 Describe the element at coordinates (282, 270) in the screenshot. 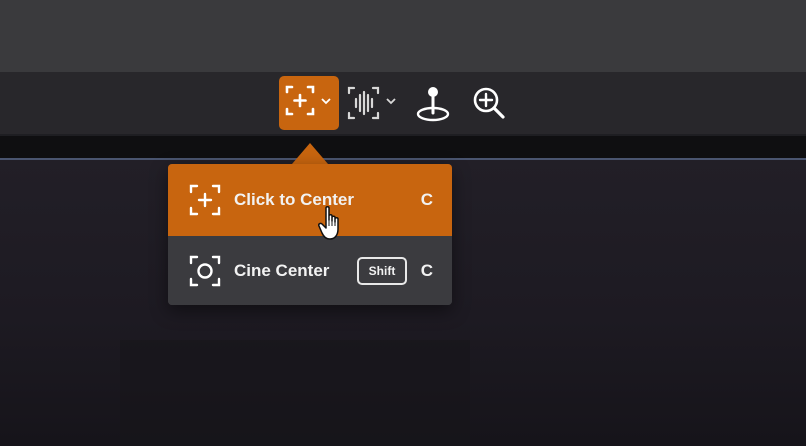

I see `menu-item-label: Cine Center` at that location.